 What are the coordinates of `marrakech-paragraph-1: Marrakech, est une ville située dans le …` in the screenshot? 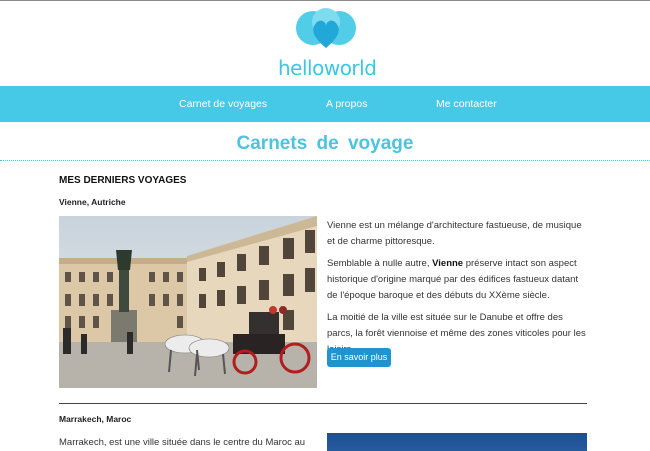 It's located at (182, 442).